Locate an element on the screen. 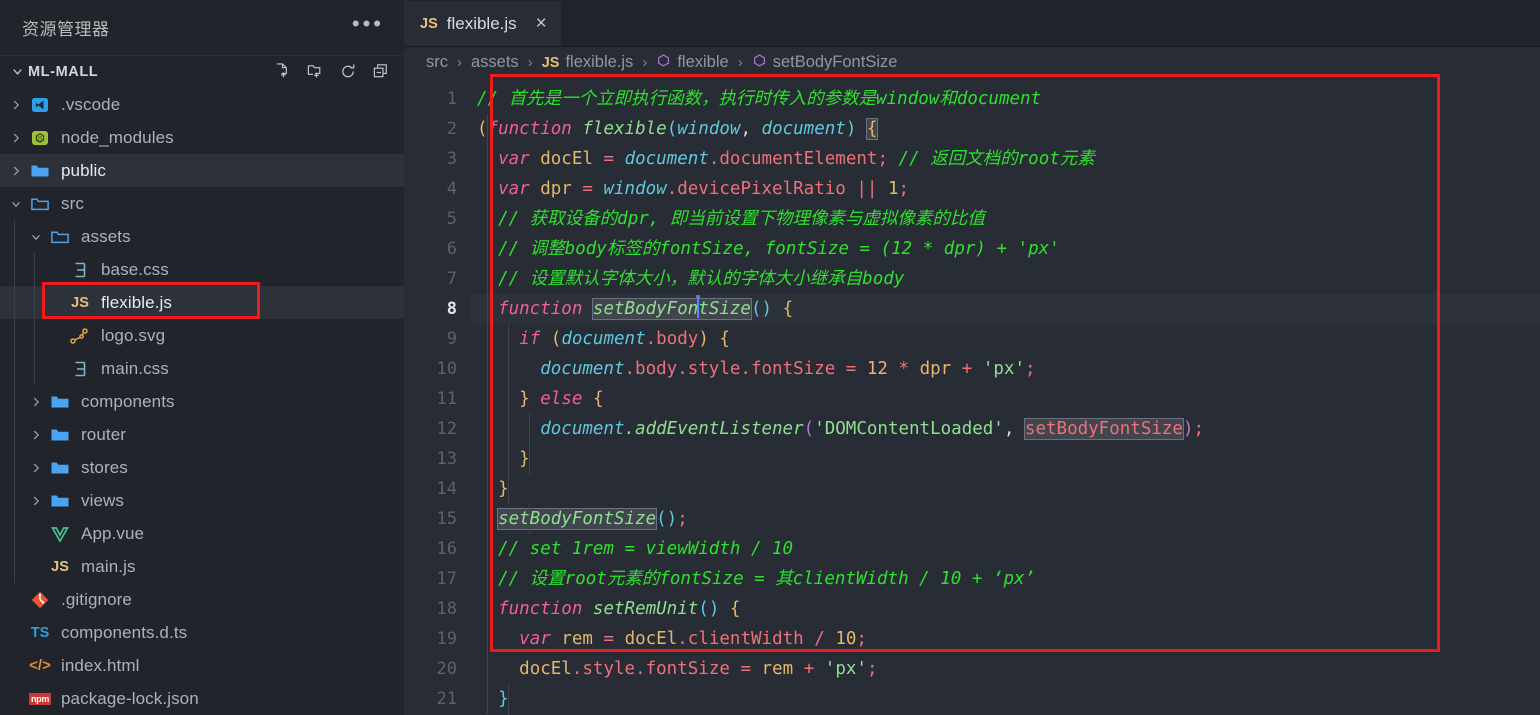 Image resolution: width=1540 pixels, height=715 pixels. code-line: if (document.body) { is located at coordinates (1005, 339).